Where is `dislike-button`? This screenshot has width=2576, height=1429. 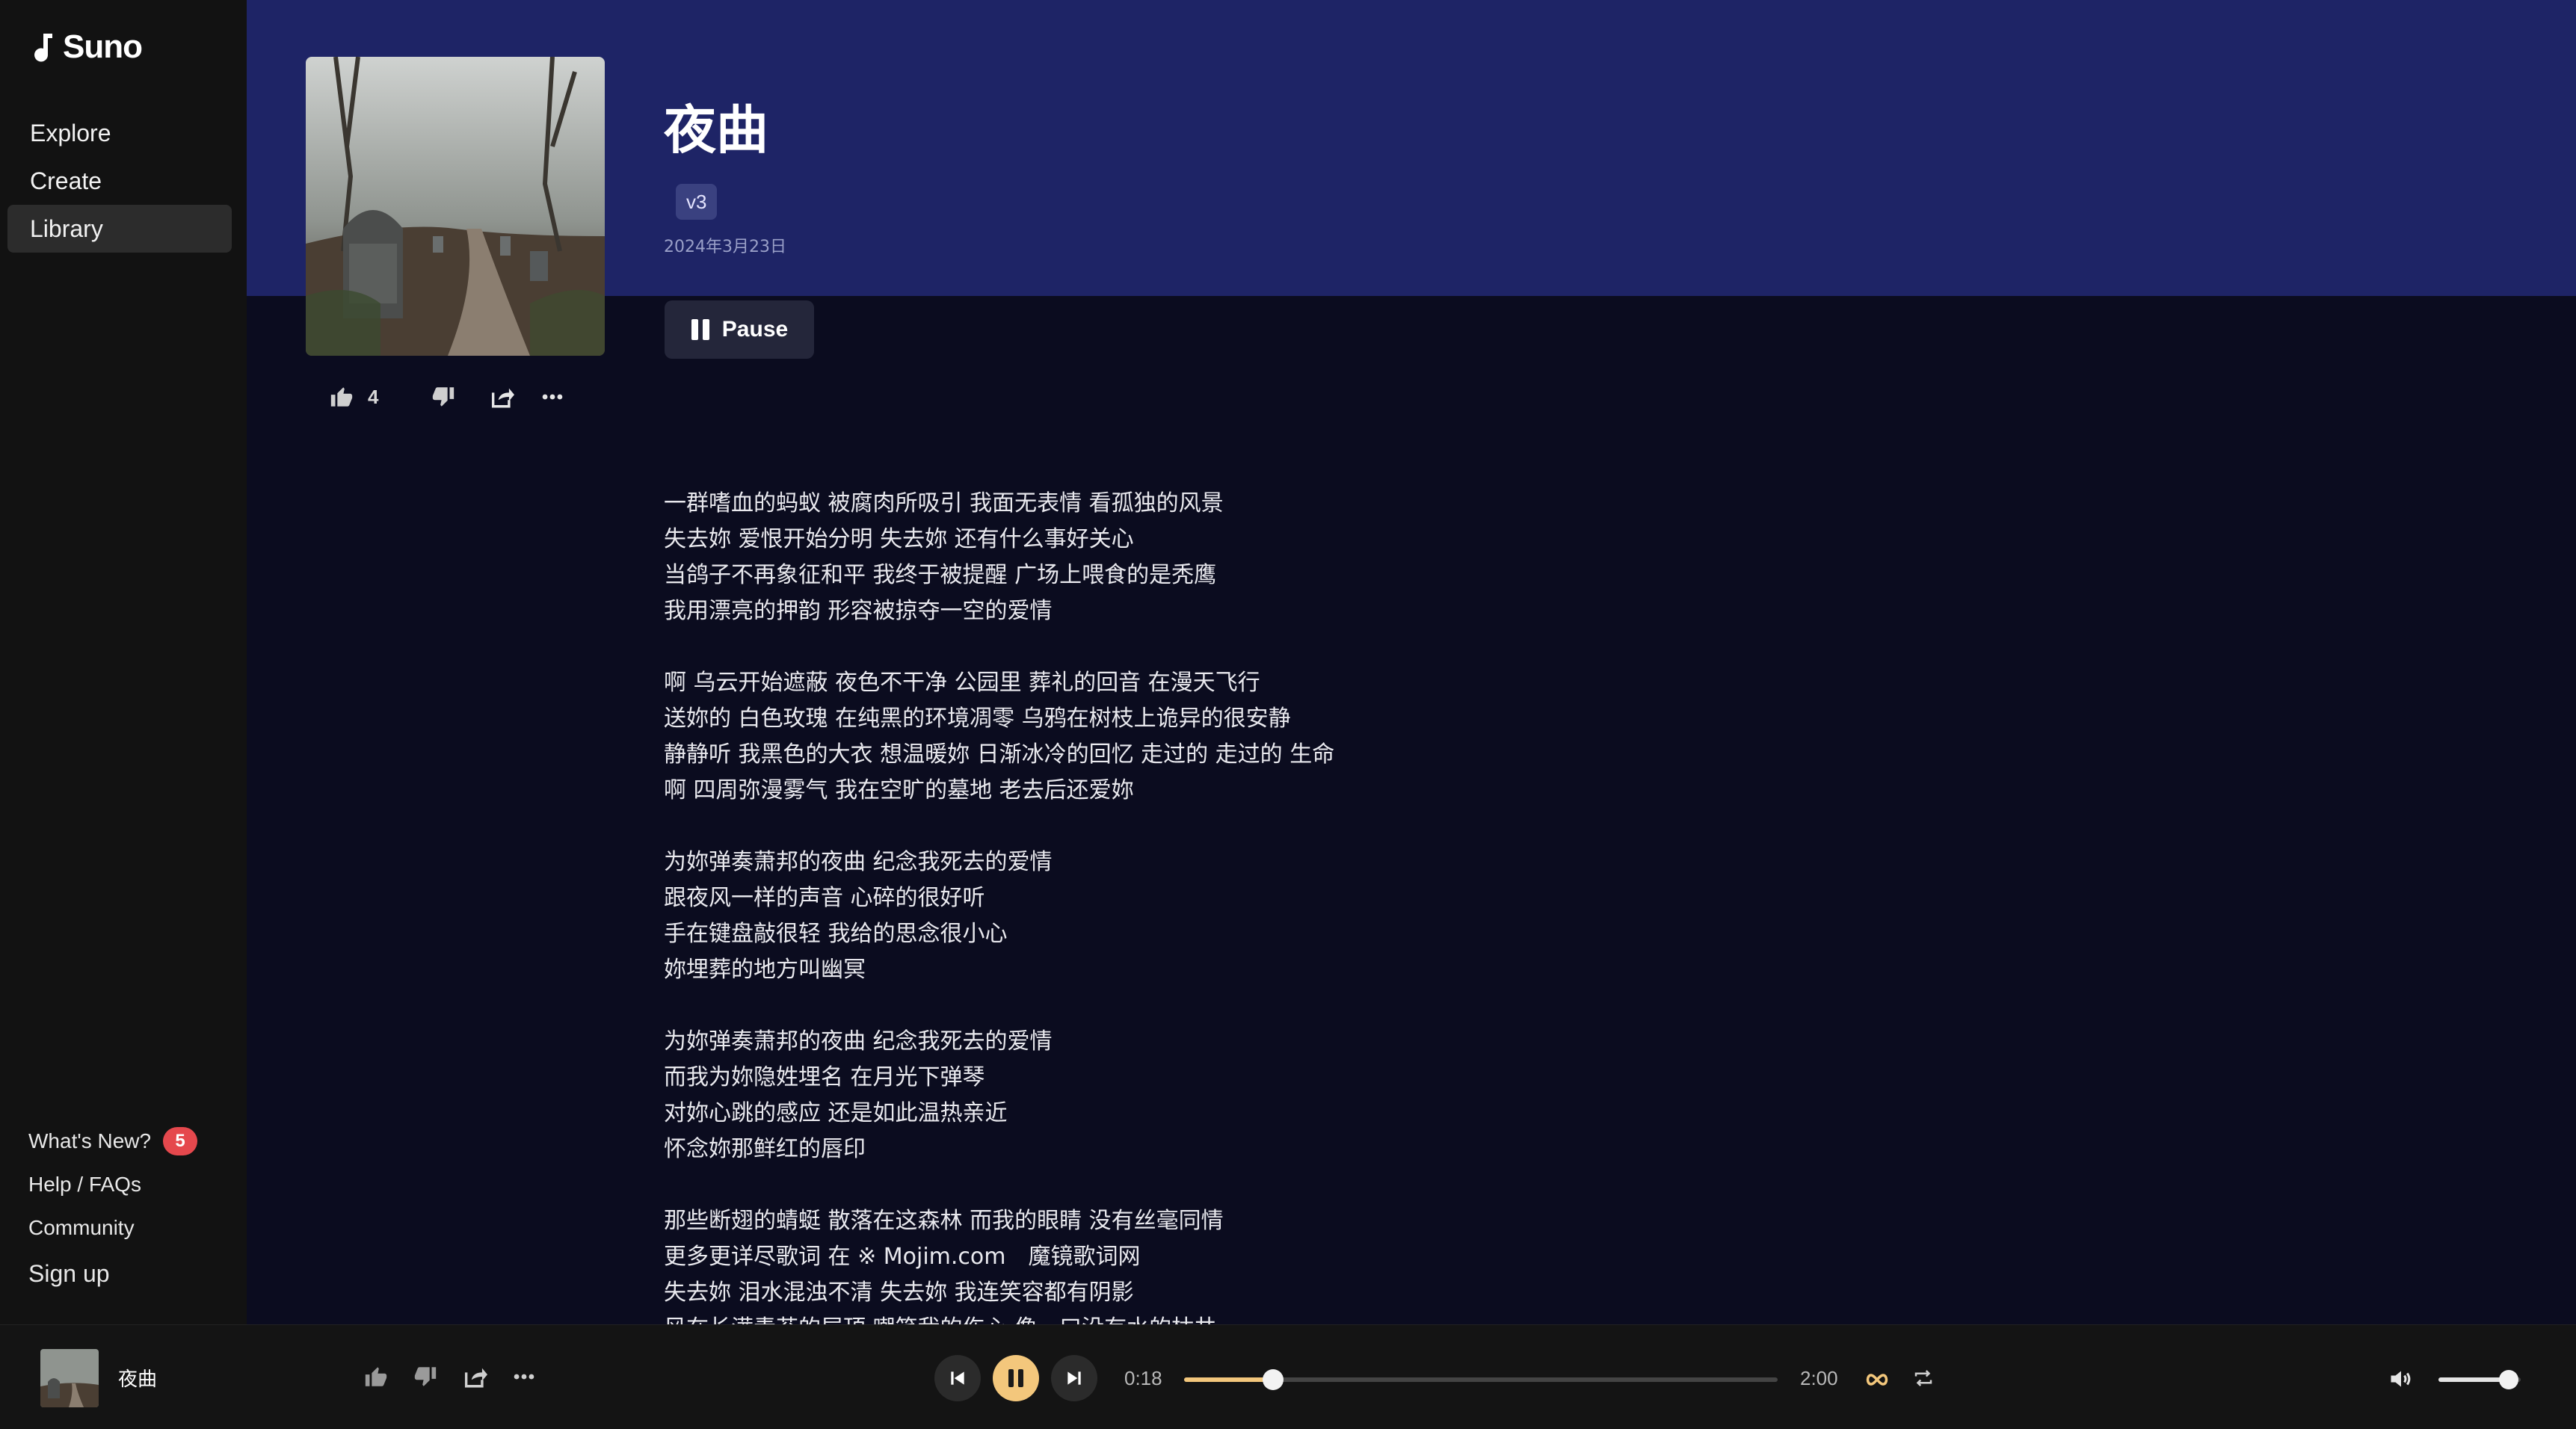
dislike-button is located at coordinates (443, 397).